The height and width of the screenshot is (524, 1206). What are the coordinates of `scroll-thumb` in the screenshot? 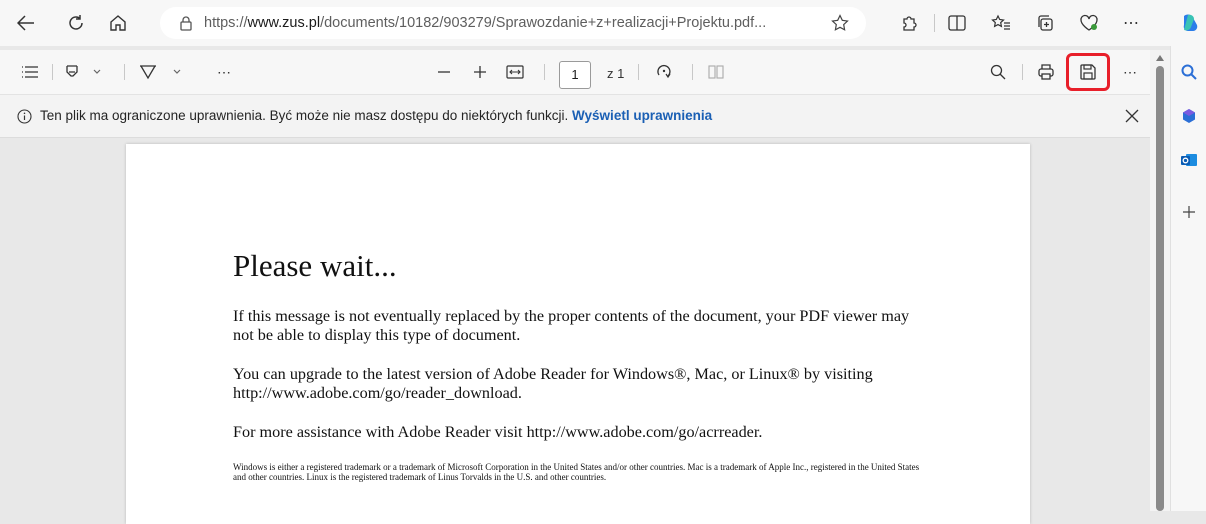 It's located at (1160, 288).